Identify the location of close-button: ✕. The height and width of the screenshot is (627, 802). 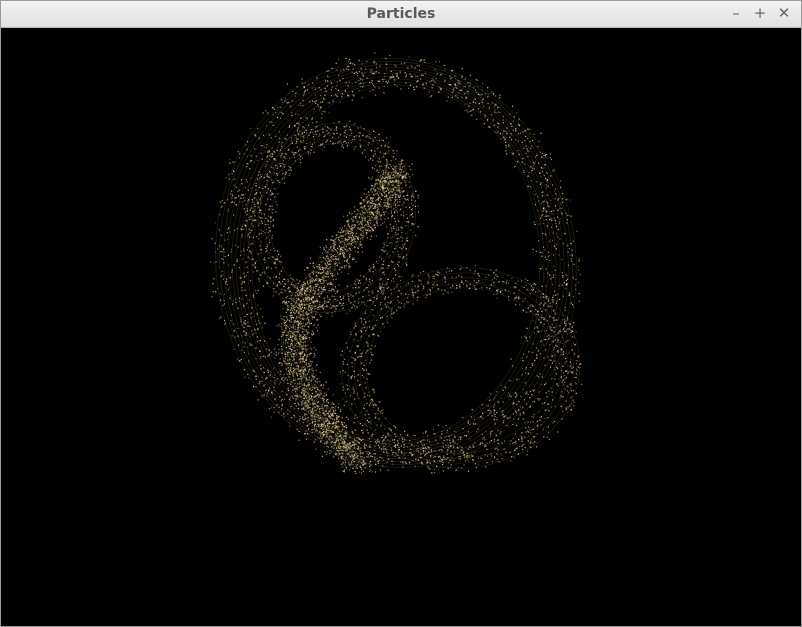
(784, 13).